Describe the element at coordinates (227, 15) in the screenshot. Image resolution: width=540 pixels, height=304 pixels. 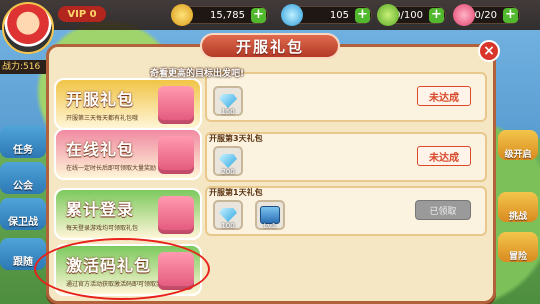
I see `coins-value: 15,785` at that location.